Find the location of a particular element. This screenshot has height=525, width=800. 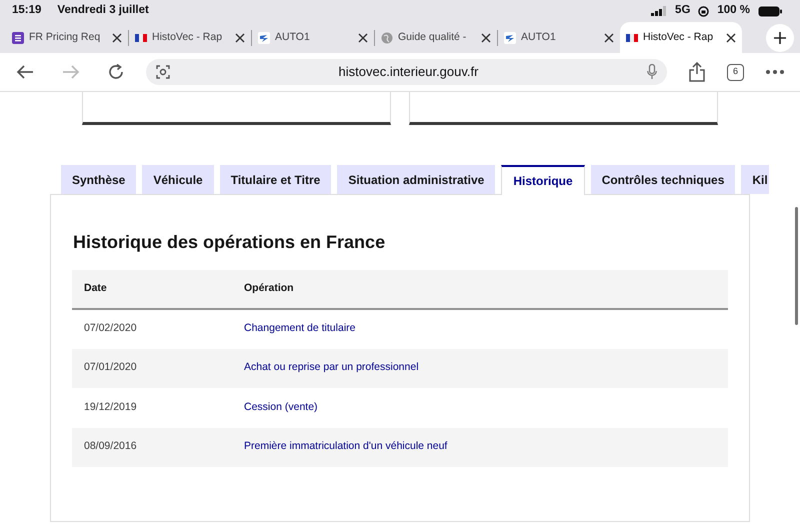

battery-text: 100 % is located at coordinates (733, 10).